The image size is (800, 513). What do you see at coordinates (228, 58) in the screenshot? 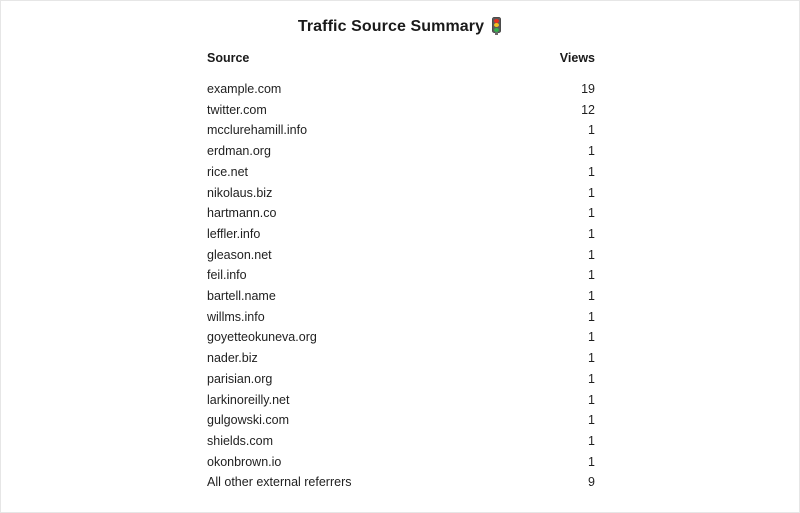
I see `column-header-source: Source` at bounding box center [228, 58].